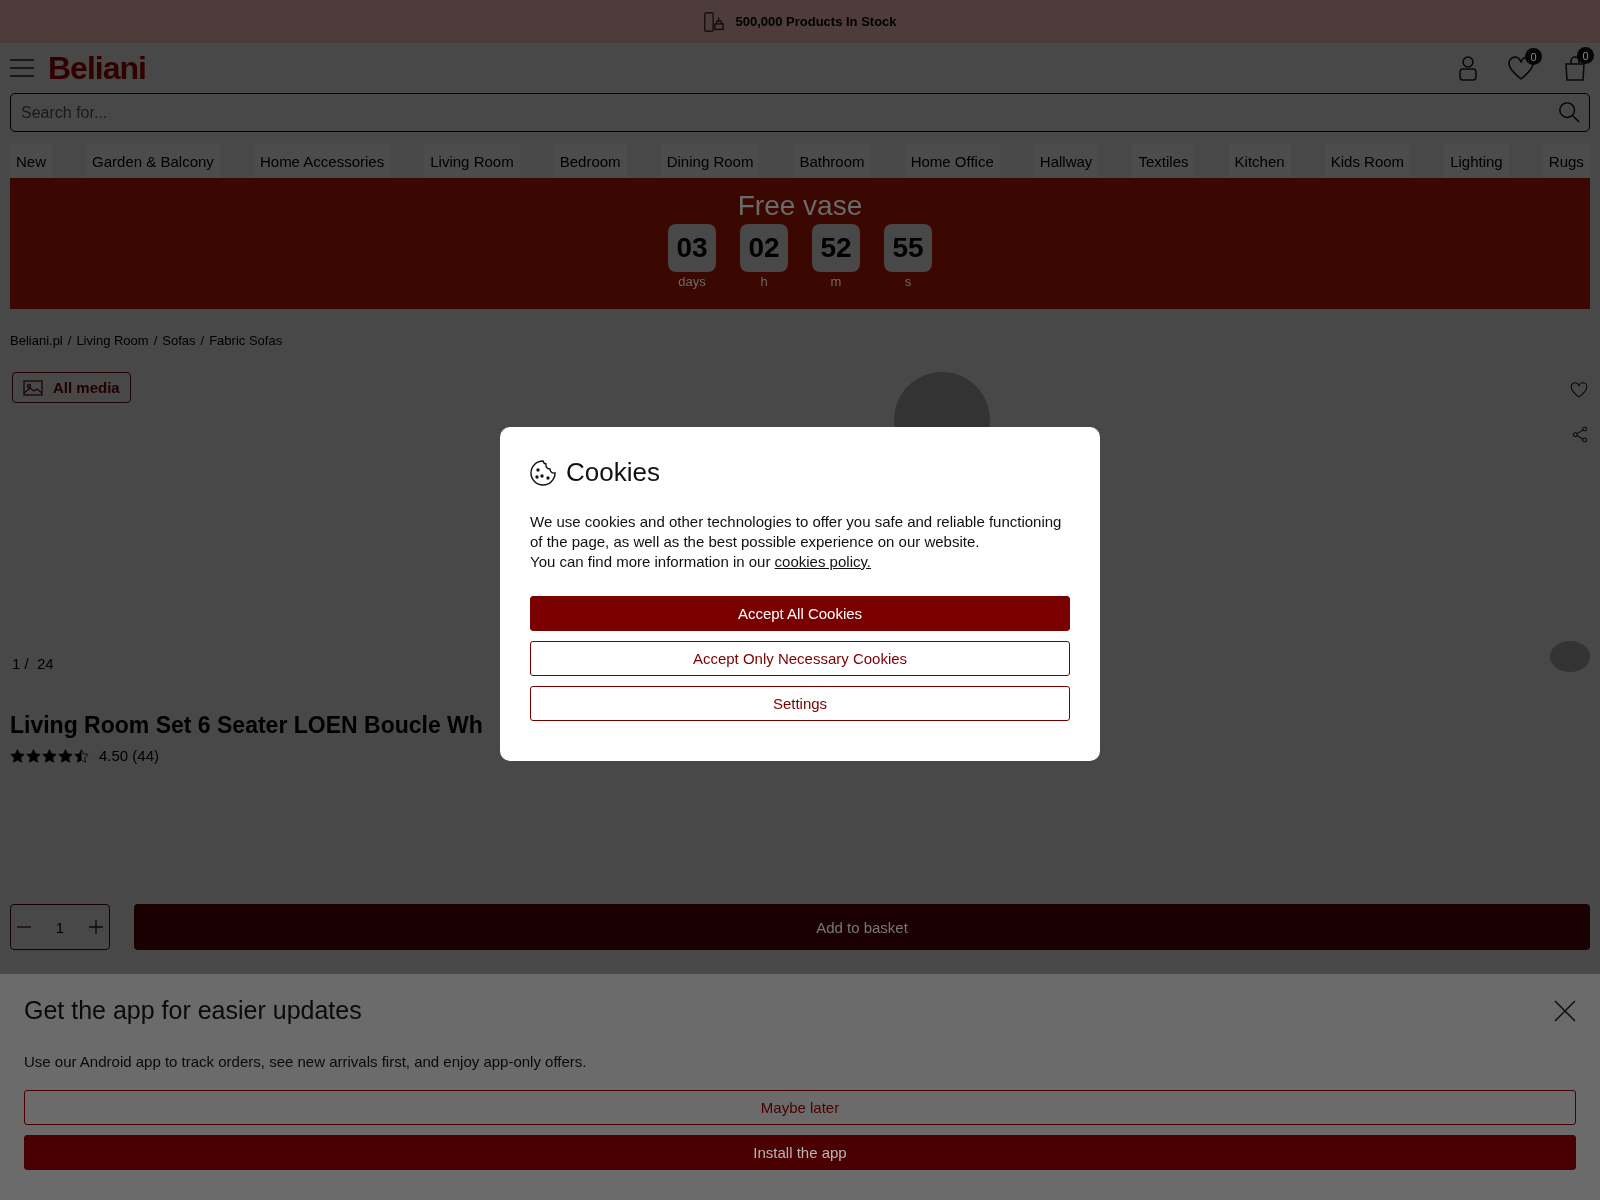  I want to click on plus-icon, so click(96, 927).